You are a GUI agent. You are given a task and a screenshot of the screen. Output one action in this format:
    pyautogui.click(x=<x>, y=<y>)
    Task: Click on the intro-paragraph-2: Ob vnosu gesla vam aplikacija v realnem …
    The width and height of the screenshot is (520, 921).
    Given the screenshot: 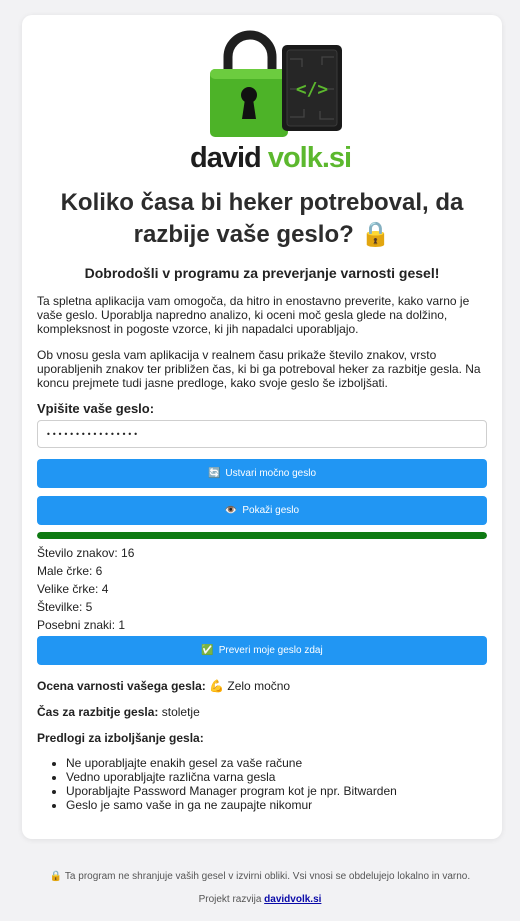 What is the action you would take?
    pyautogui.click(x=259, y=369)
    